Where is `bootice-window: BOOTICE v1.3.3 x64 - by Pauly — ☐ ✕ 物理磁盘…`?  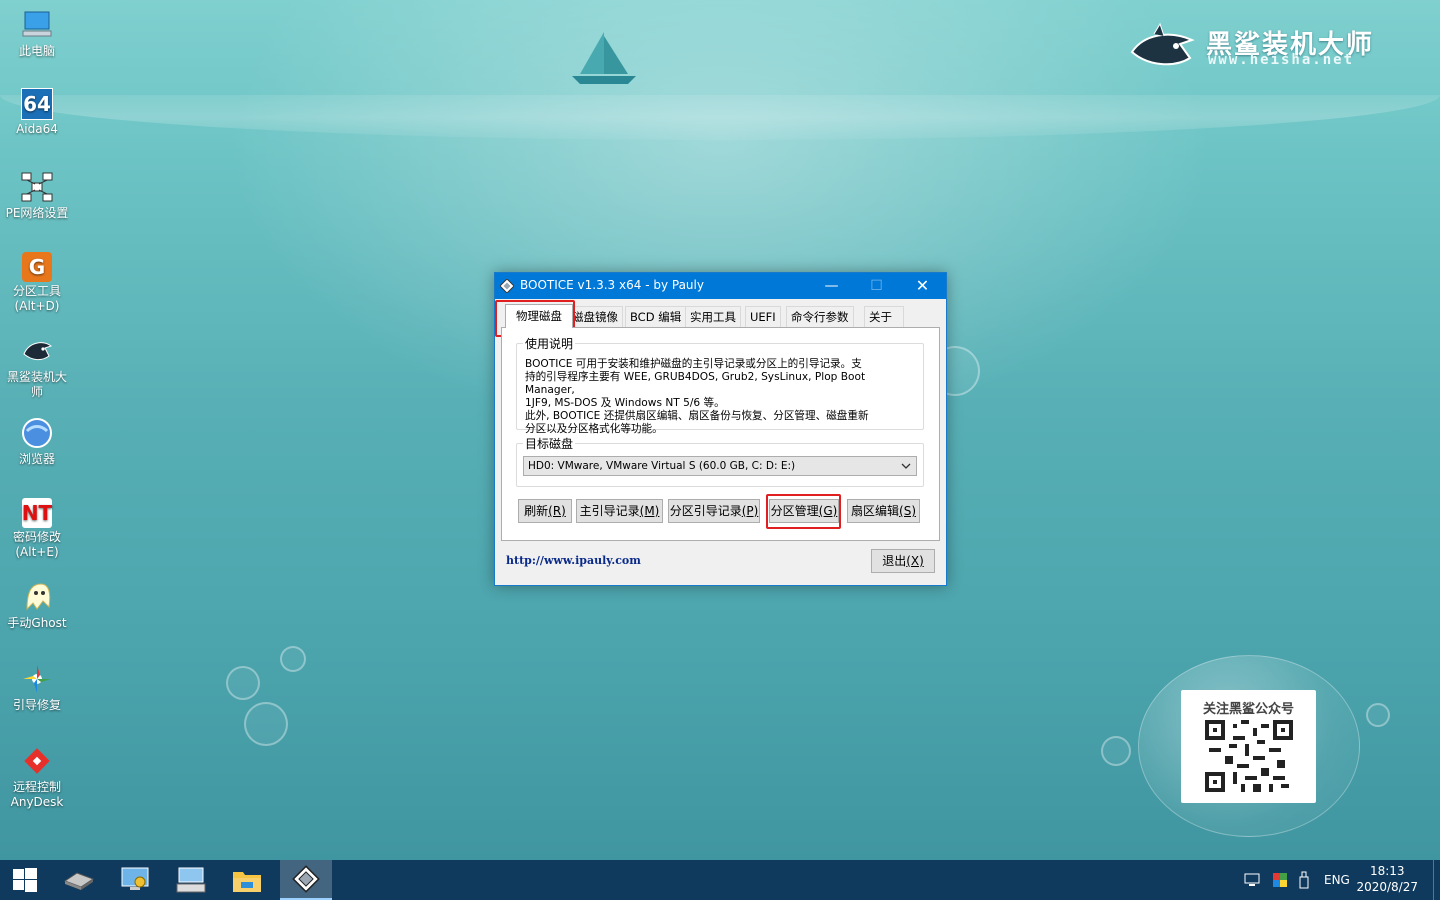 bootice-window: BOOTICE v1.3.3 x64 - by Pauly — ☐ ✕ 物理磁盘… is located at coordinates (720, 429).